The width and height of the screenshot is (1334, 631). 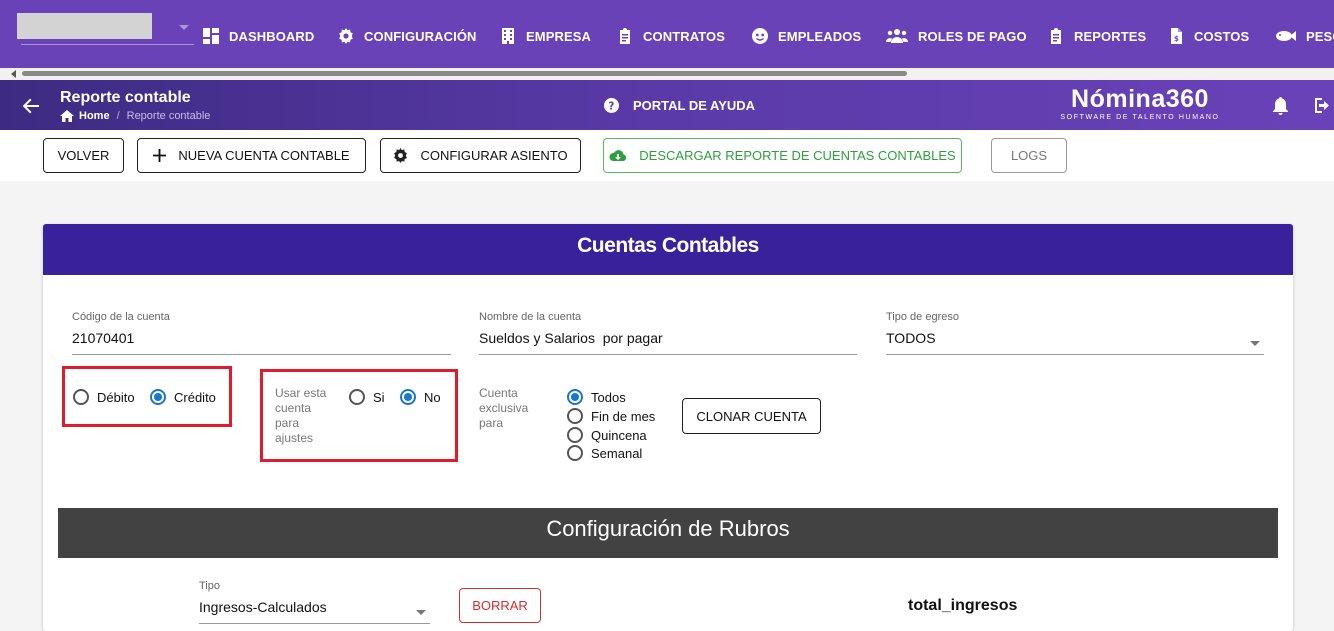 I want to click on company-select-value, so click(x=84, y=26).